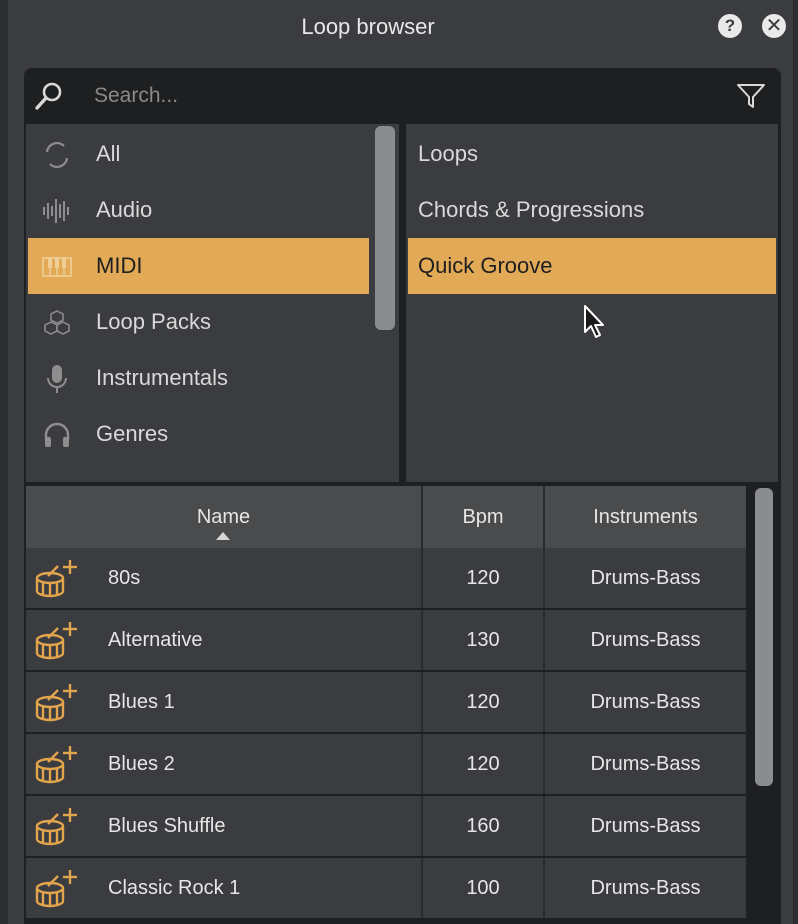 The image size is (798, 924). What do you see at coordinates (57, 379) in the screenshot?
I see `microphone-icon` at bounding box center [57, 379].